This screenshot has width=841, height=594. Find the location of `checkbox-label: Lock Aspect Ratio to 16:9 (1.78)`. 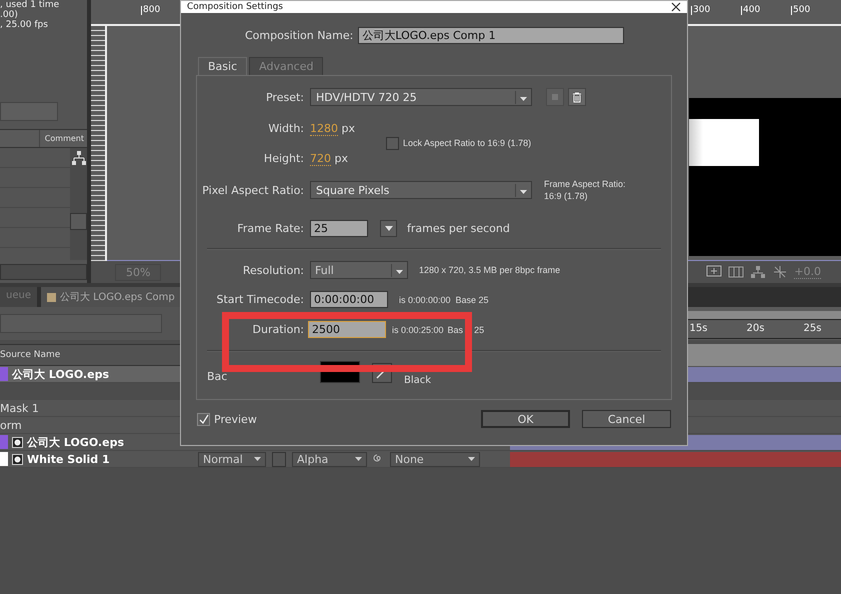

checkbox-label: Lock Aspect Ratio to 16:9 (1.78) is located at coordinates (467, 143).